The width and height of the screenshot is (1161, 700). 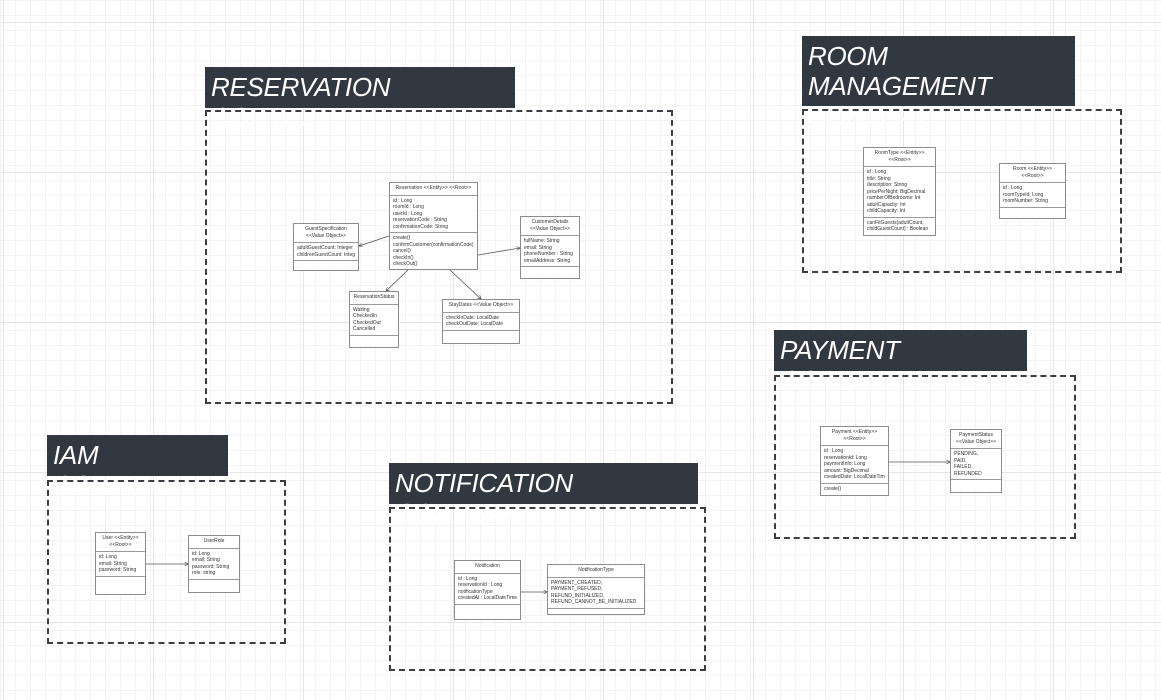 I want to click on class-attributes: id: Long email: String password: String, so click(x=120, y=564).